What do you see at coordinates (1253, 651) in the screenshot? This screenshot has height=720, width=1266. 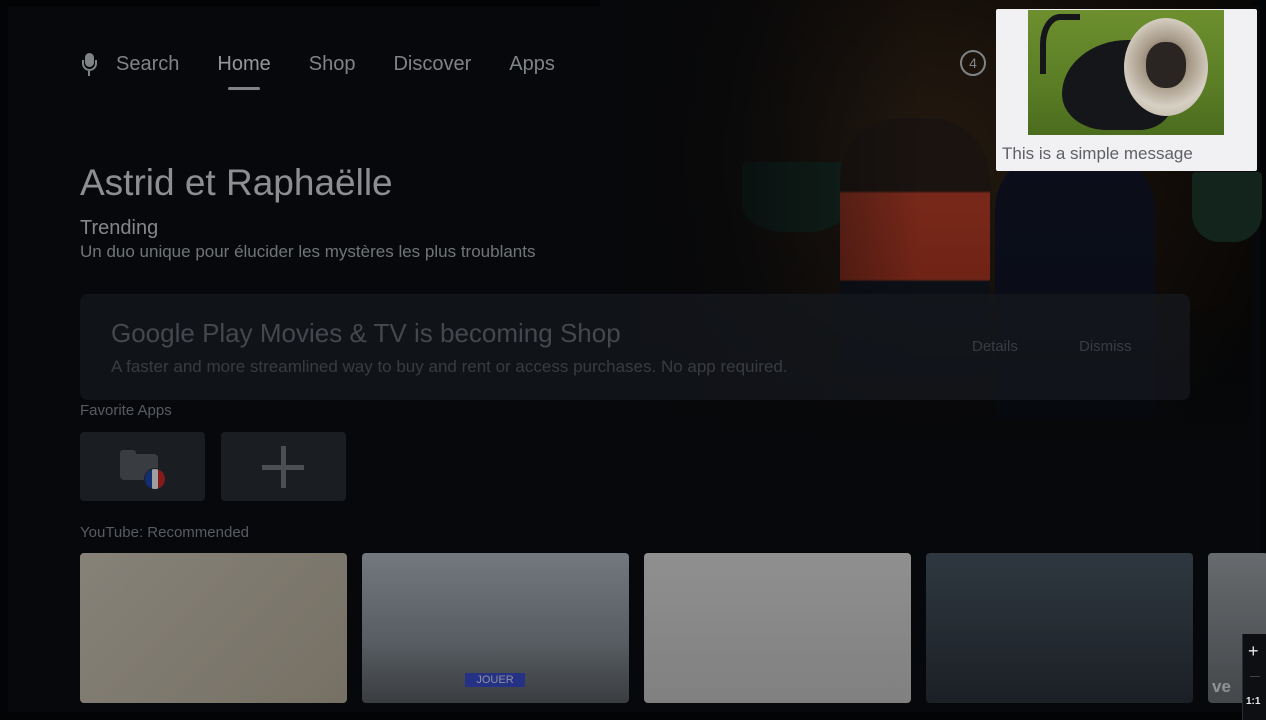 I see `zoom-in-button: +` at bounding box center [1253, 651].